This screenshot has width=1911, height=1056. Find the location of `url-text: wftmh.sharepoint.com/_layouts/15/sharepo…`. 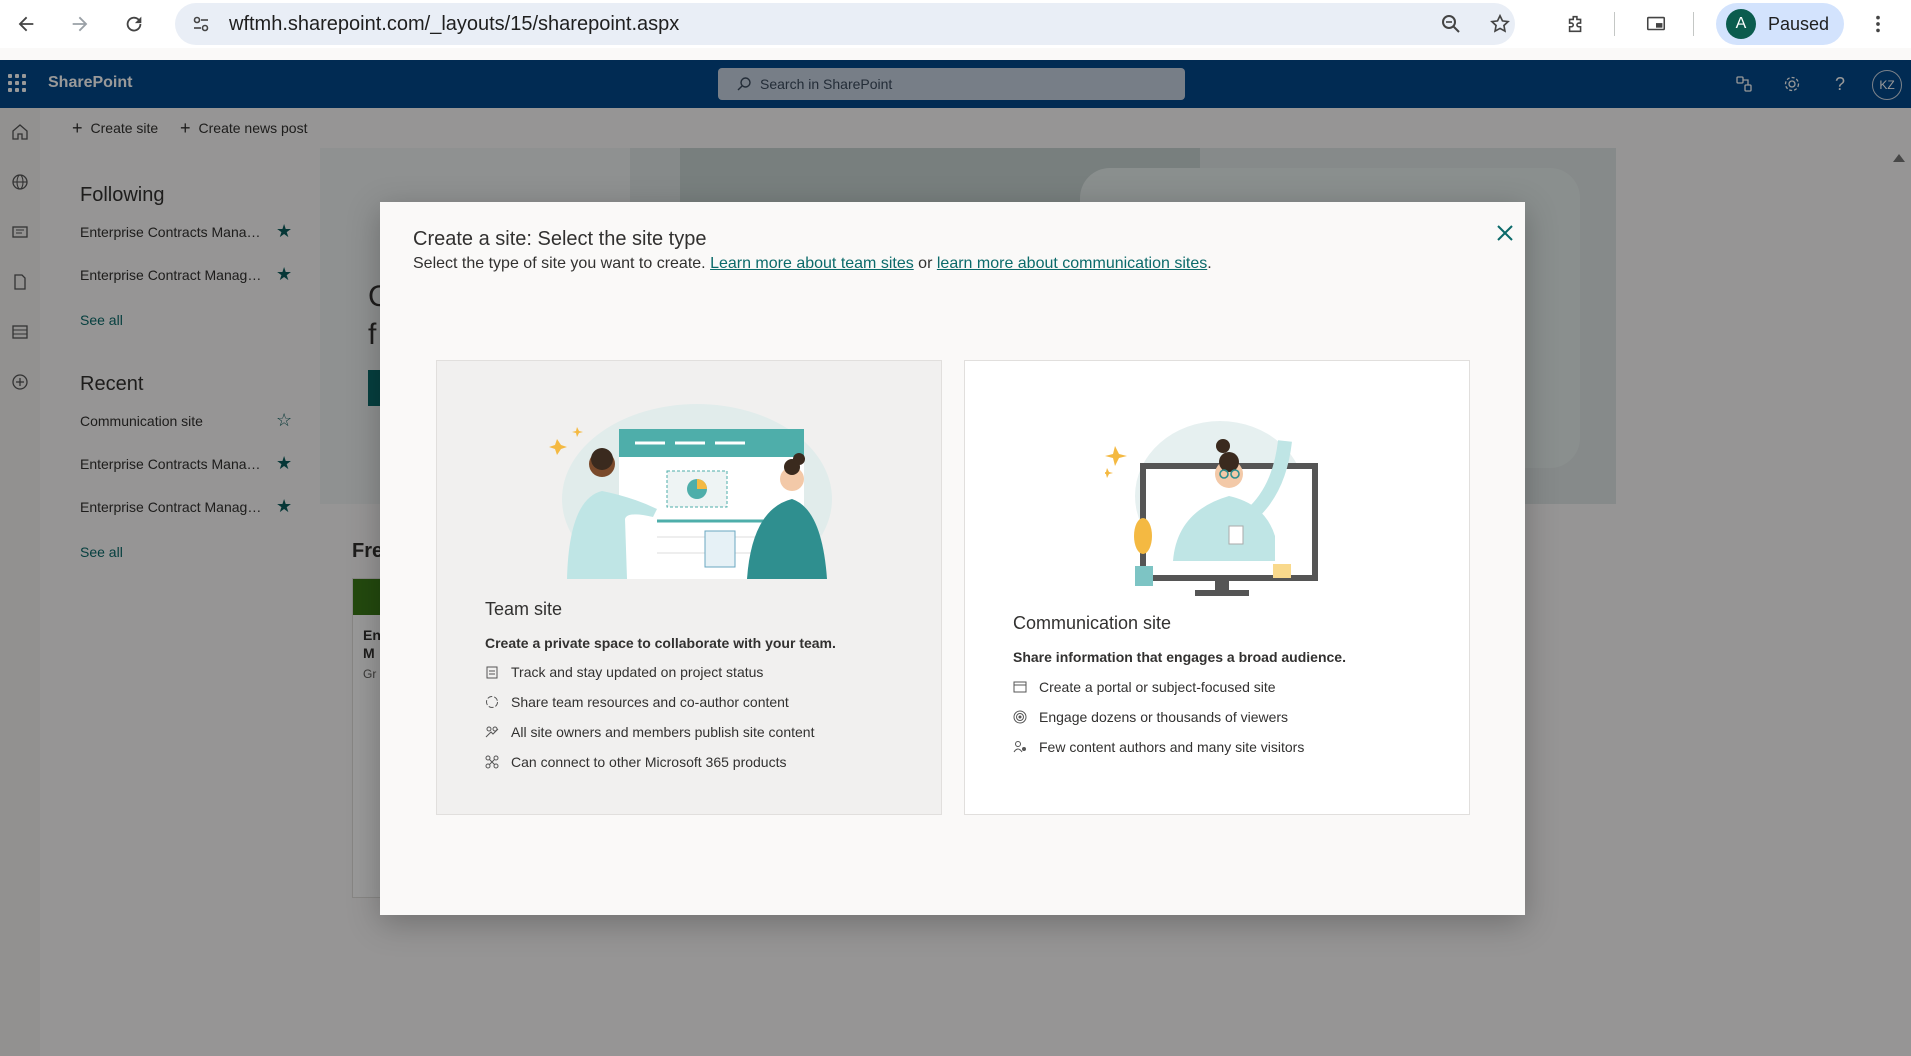

url-text: wftmh.sharepoint.com/_layouts/15/sharepo… is located at coordinates (454, 23).